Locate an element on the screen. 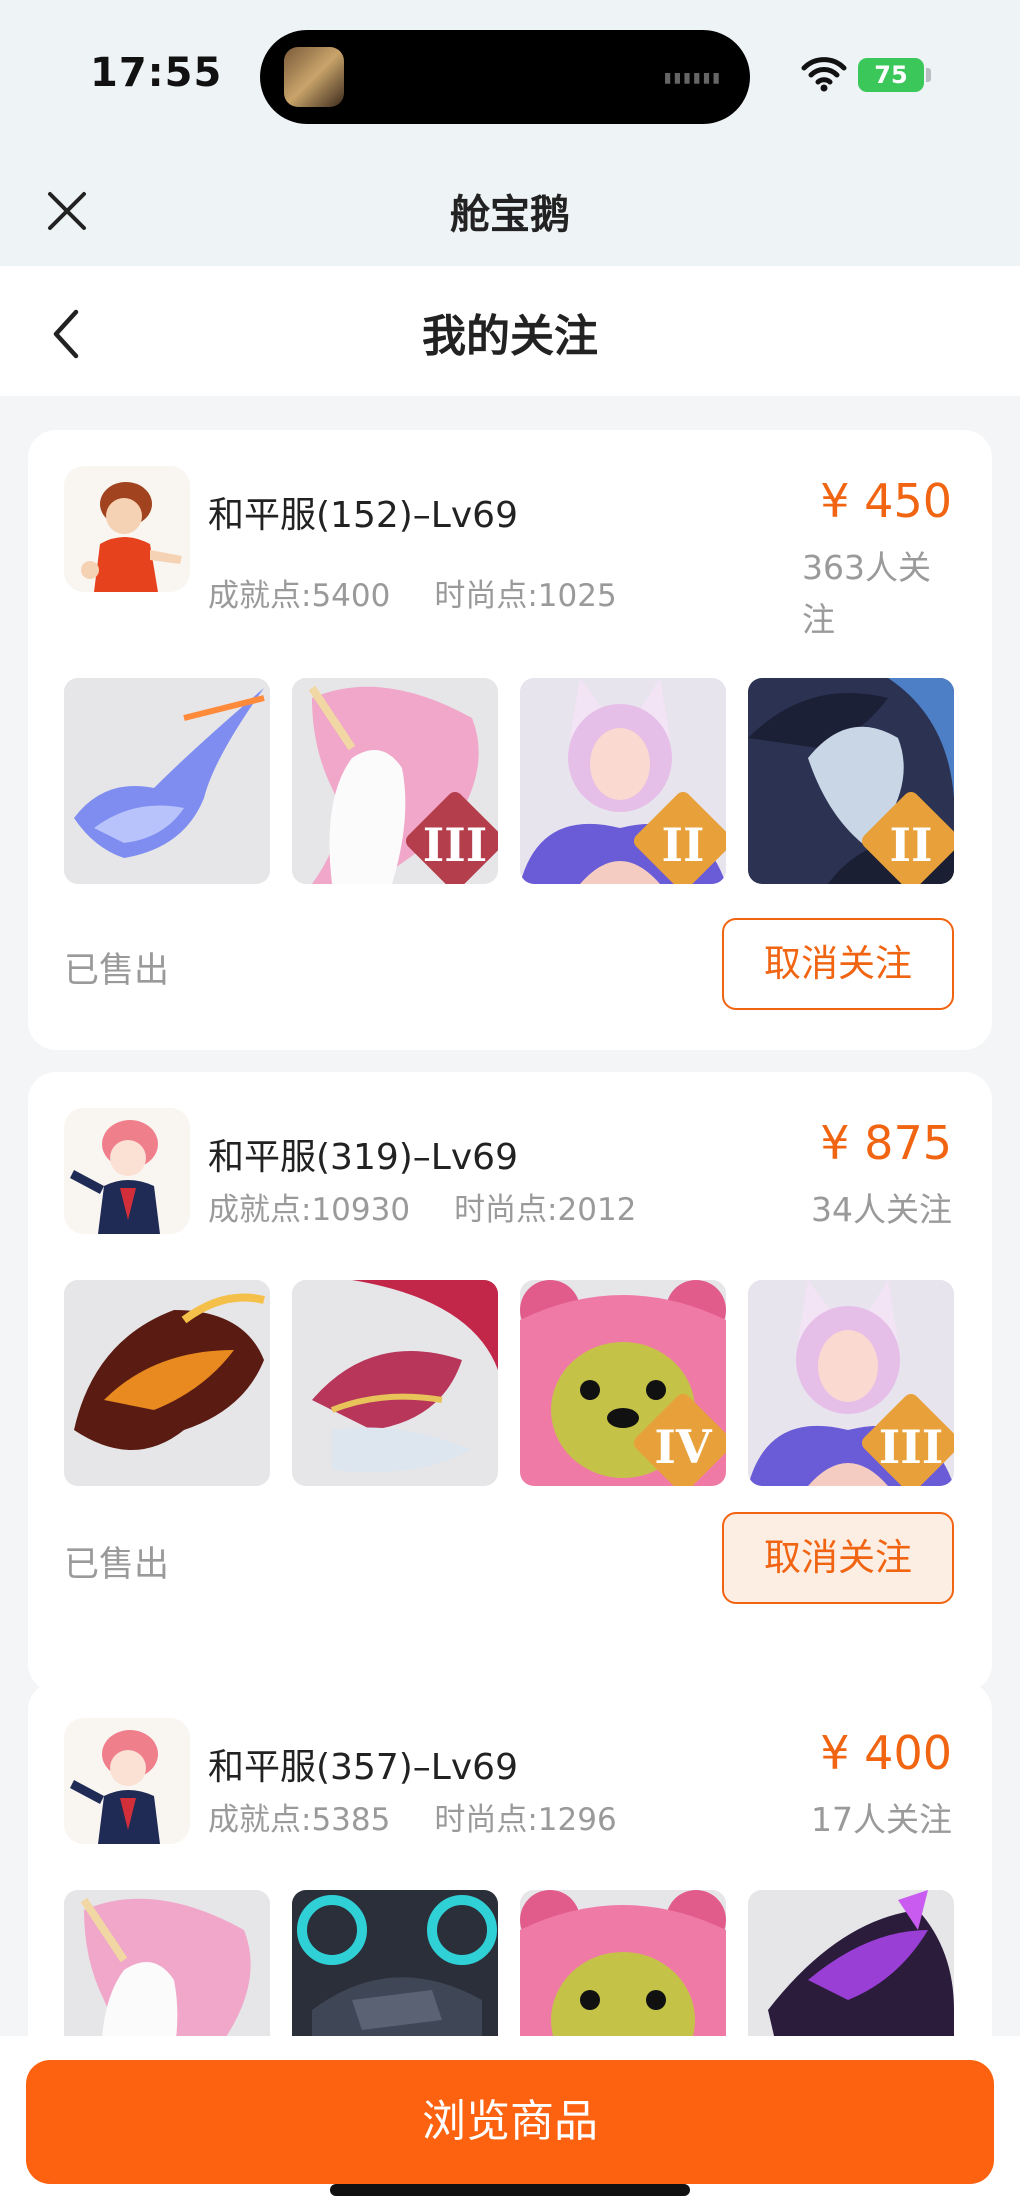 The width and height of the screenshot is (1020, 2211). wifi-icon is located at coordinates (824, 74).